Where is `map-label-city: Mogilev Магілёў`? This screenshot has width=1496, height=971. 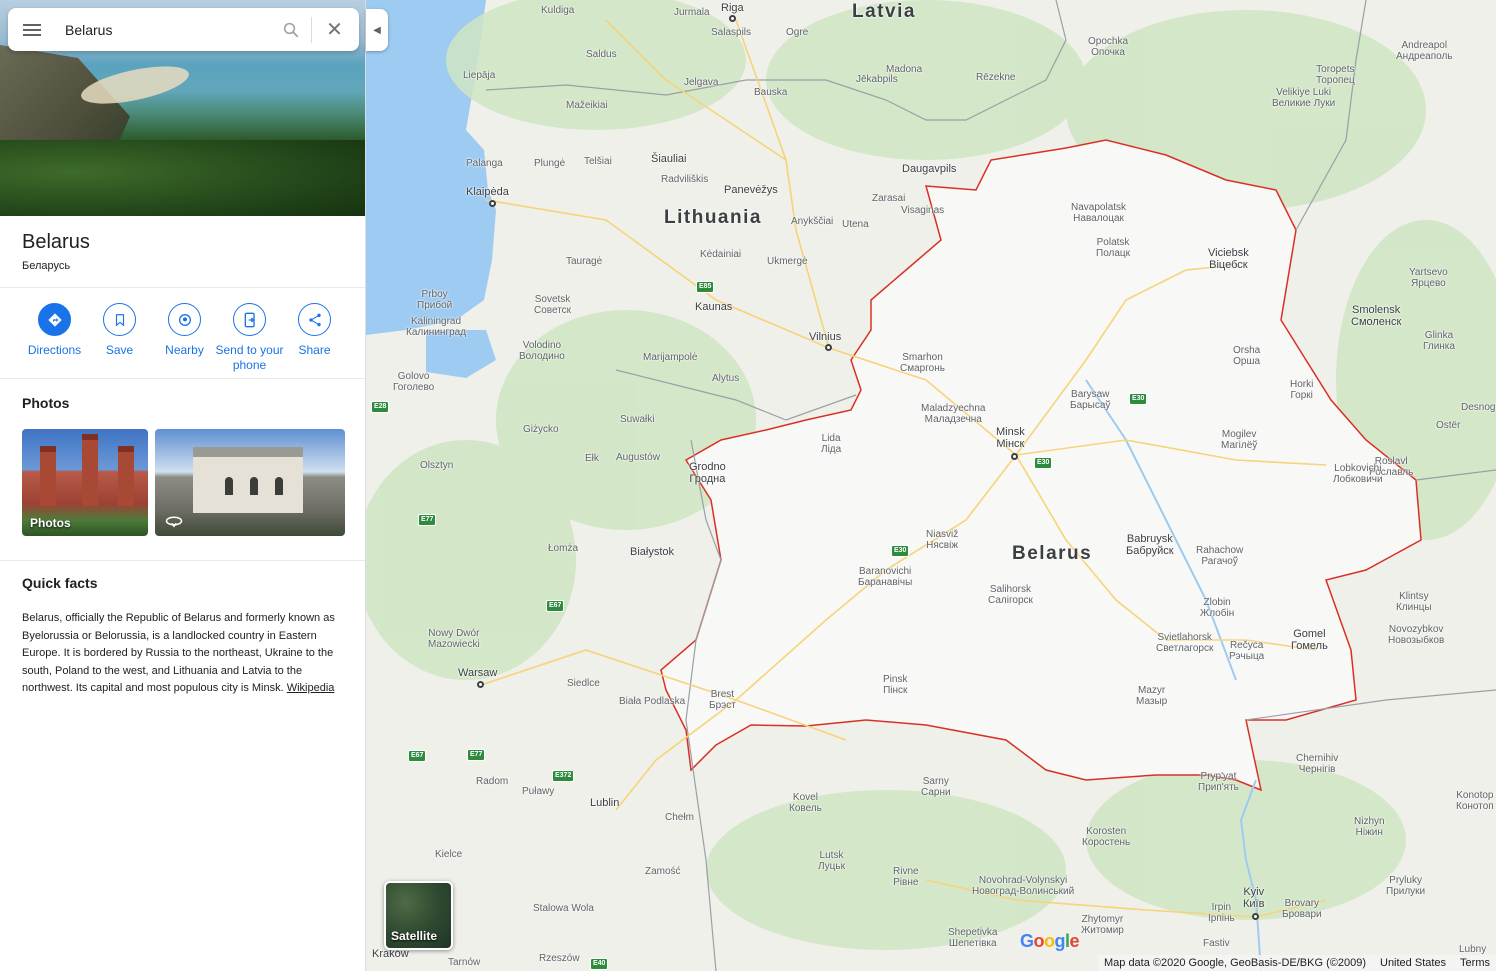
map-label-city: Mogilev Магілёў is located at coordinates (1239, 440).